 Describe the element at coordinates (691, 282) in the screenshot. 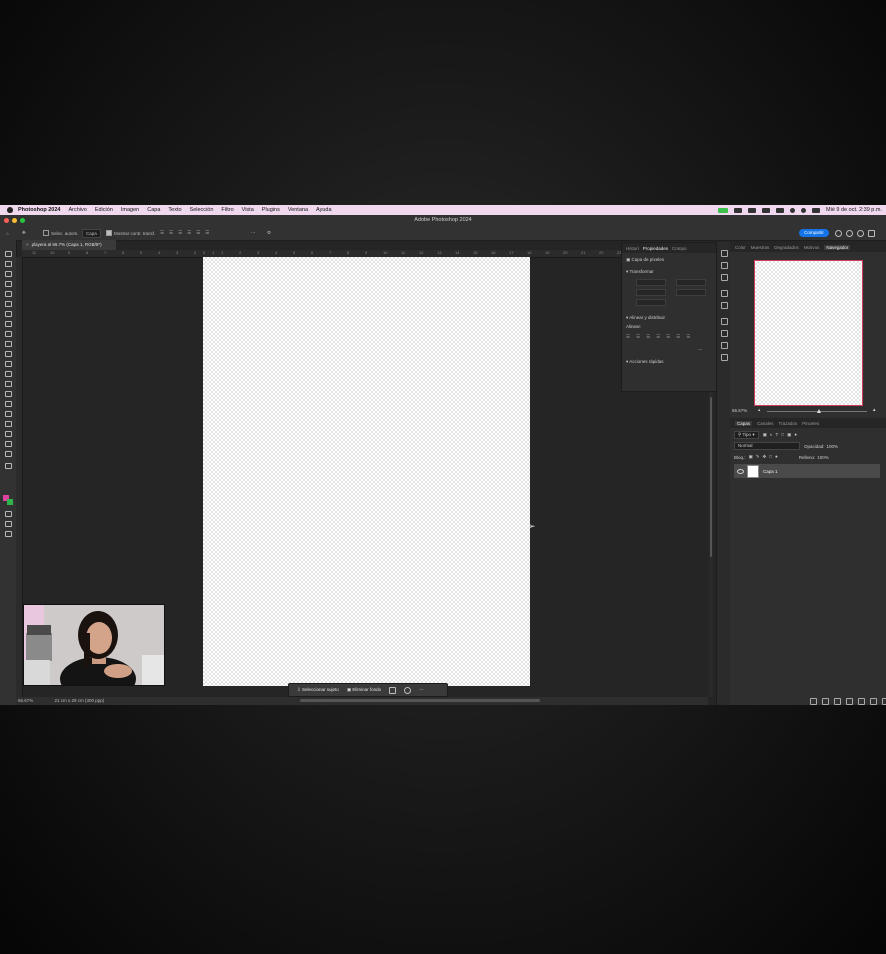

I see `height-field` at that location.